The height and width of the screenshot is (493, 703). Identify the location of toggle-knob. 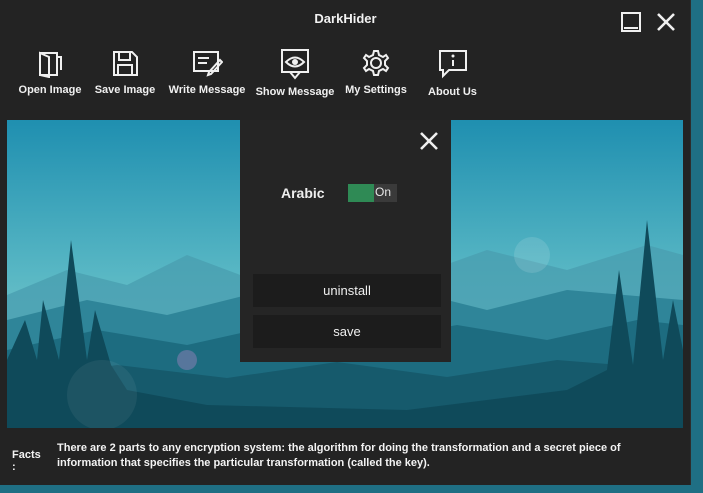
(361, 193).